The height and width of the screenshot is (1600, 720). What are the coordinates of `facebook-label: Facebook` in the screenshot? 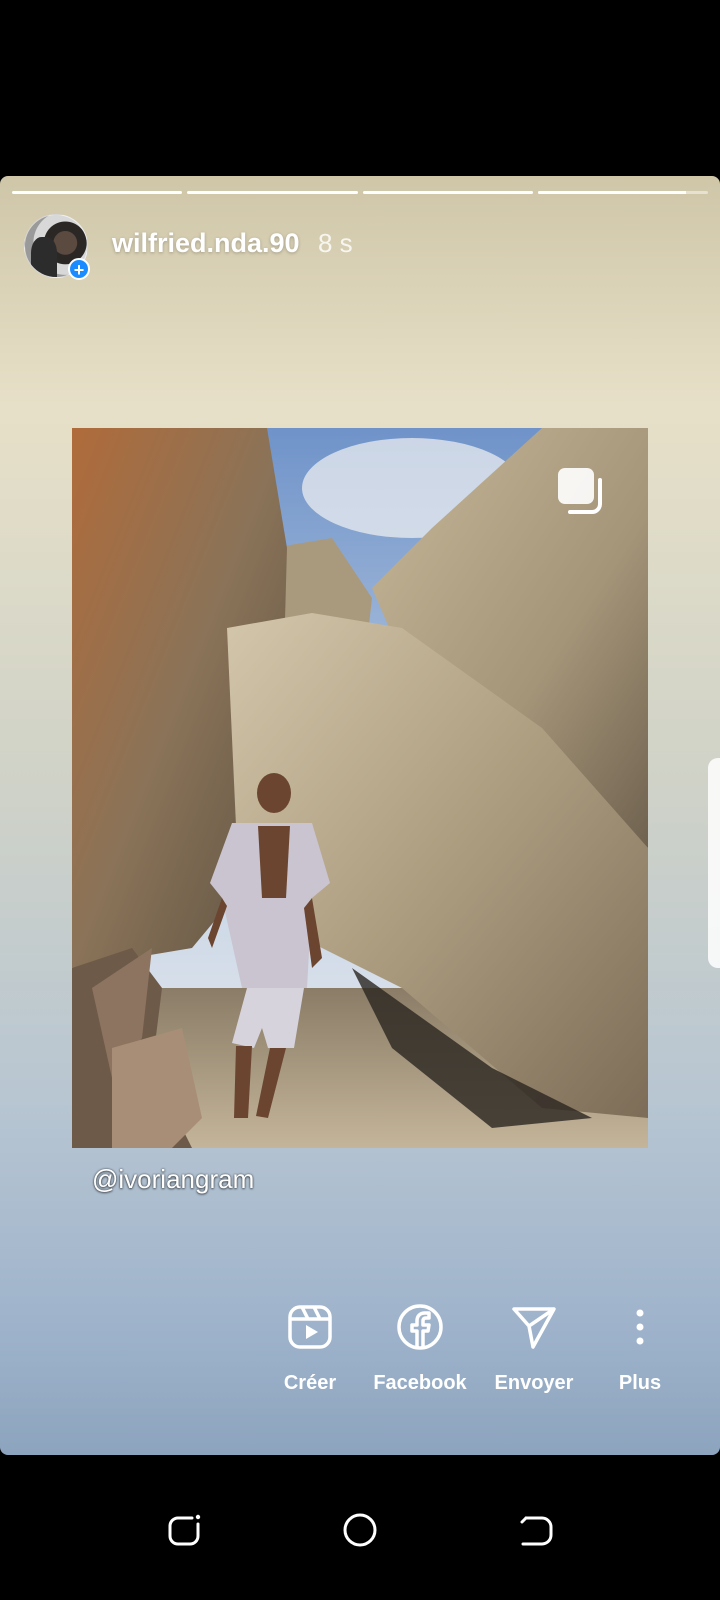 It's located at (420, 1383).